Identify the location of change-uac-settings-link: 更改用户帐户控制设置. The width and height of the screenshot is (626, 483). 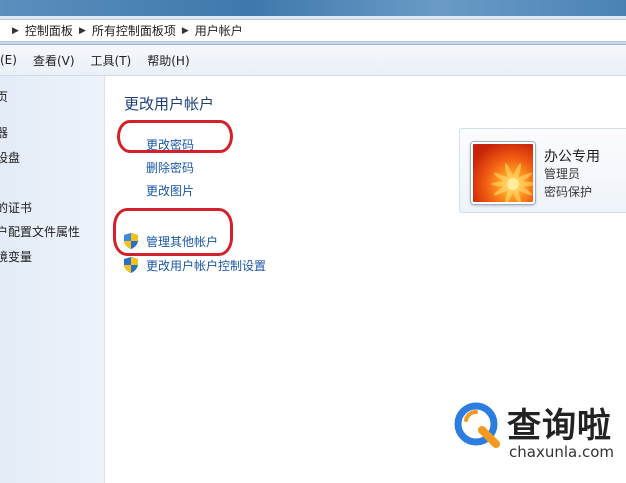
(206, 265).